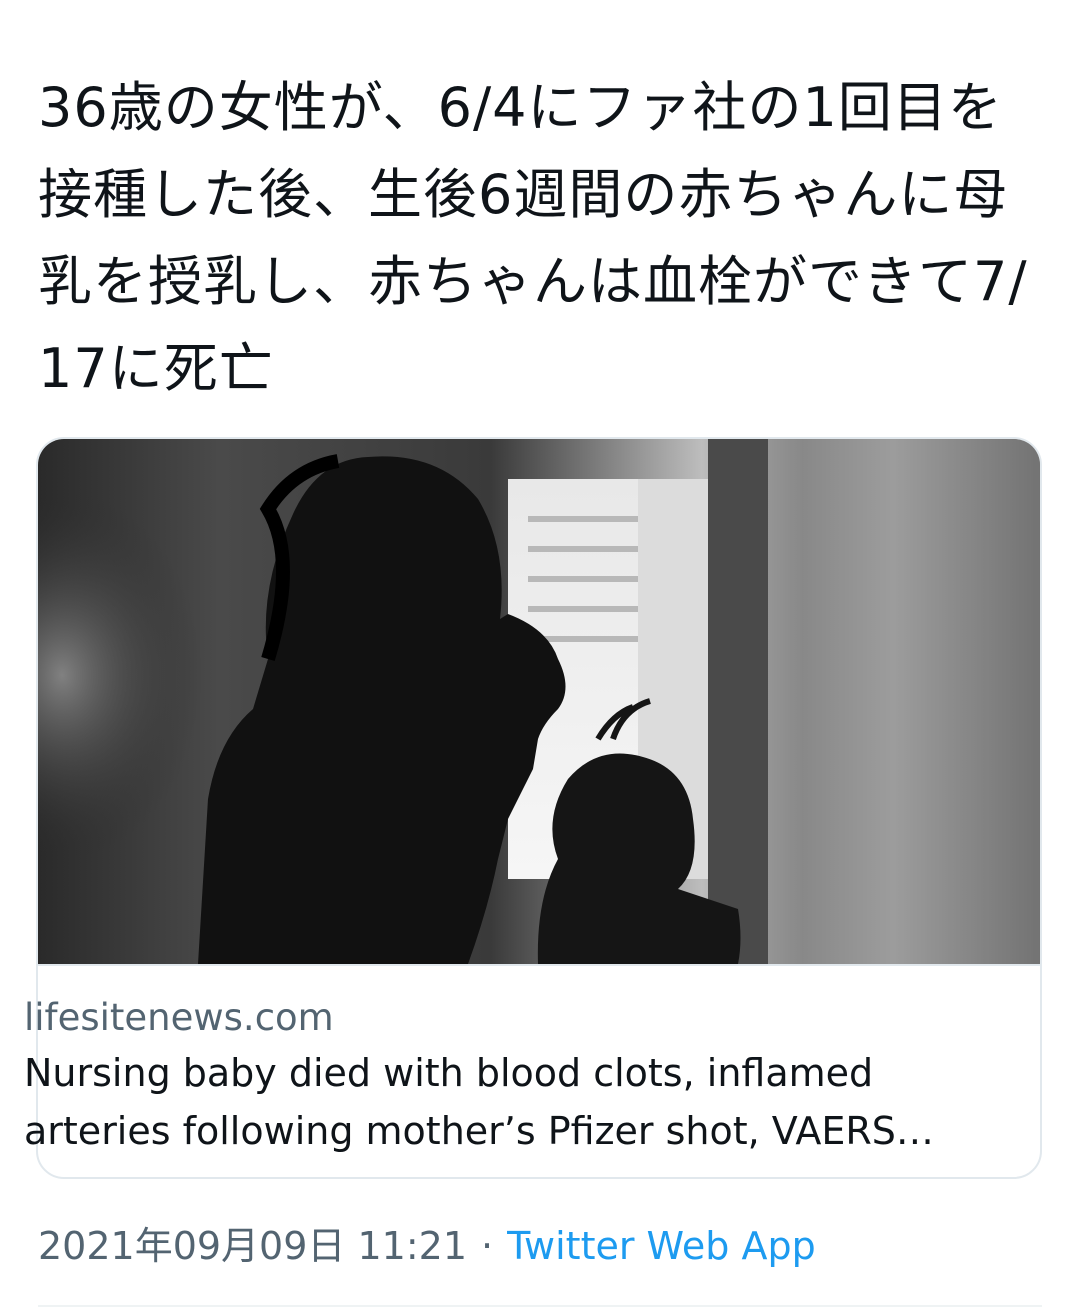 This screenshot has height=1316, width=1080. I want to click on tweet-timestamp: 2021年09月09日 11:21, so click(252, 1246).